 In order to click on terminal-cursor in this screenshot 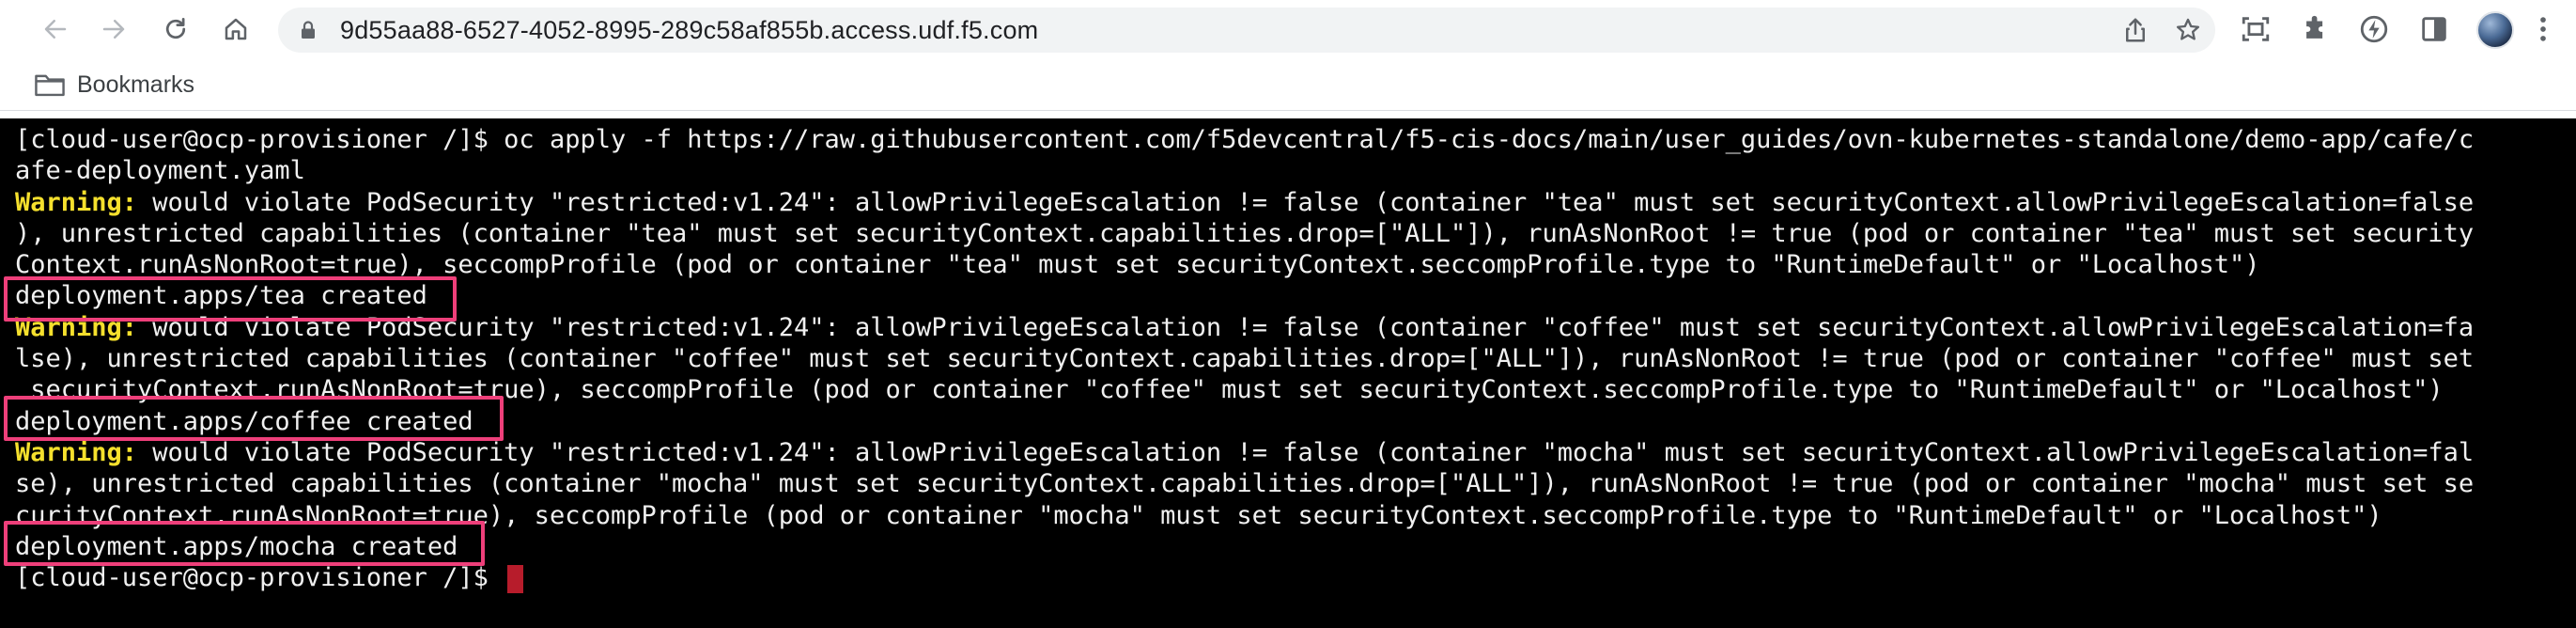, I will do `click(515, 578)`.